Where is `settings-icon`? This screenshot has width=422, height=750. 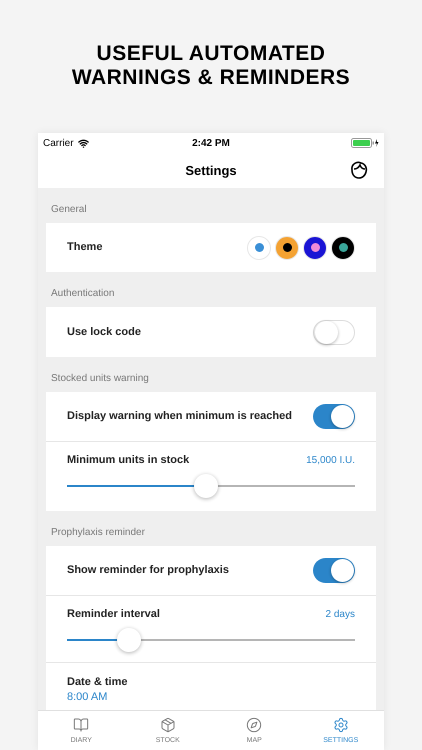 settings-icon is located at coordinates (340, 724).